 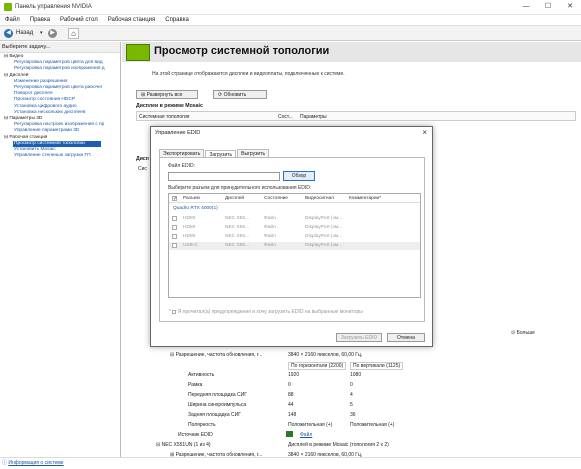 I want to click on home-icon: ⌂, so click(x=73, y=33).